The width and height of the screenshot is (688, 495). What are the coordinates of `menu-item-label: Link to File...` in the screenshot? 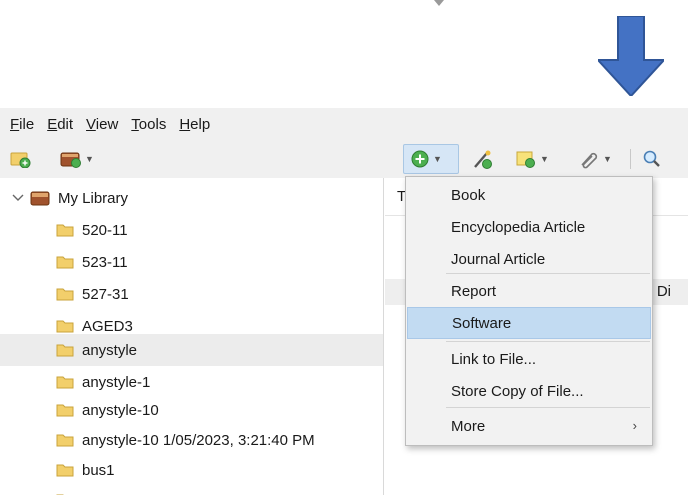 It's located at (494, 359).